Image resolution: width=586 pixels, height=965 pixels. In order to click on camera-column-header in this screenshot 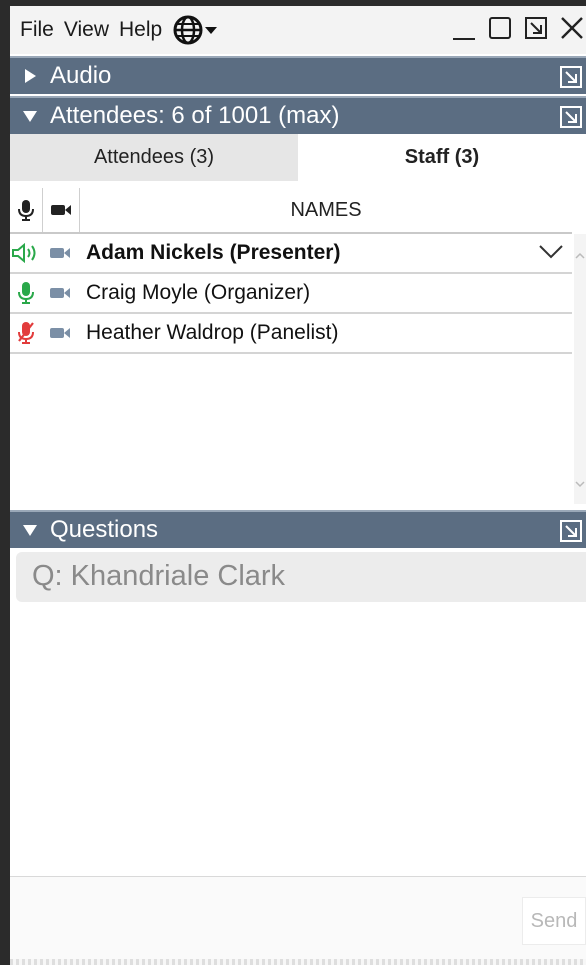, I will do `click(61, 210)`.